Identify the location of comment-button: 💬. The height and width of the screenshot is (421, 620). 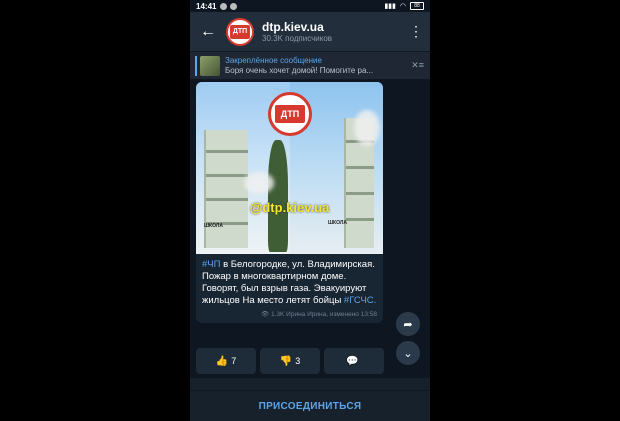
(354, 361).